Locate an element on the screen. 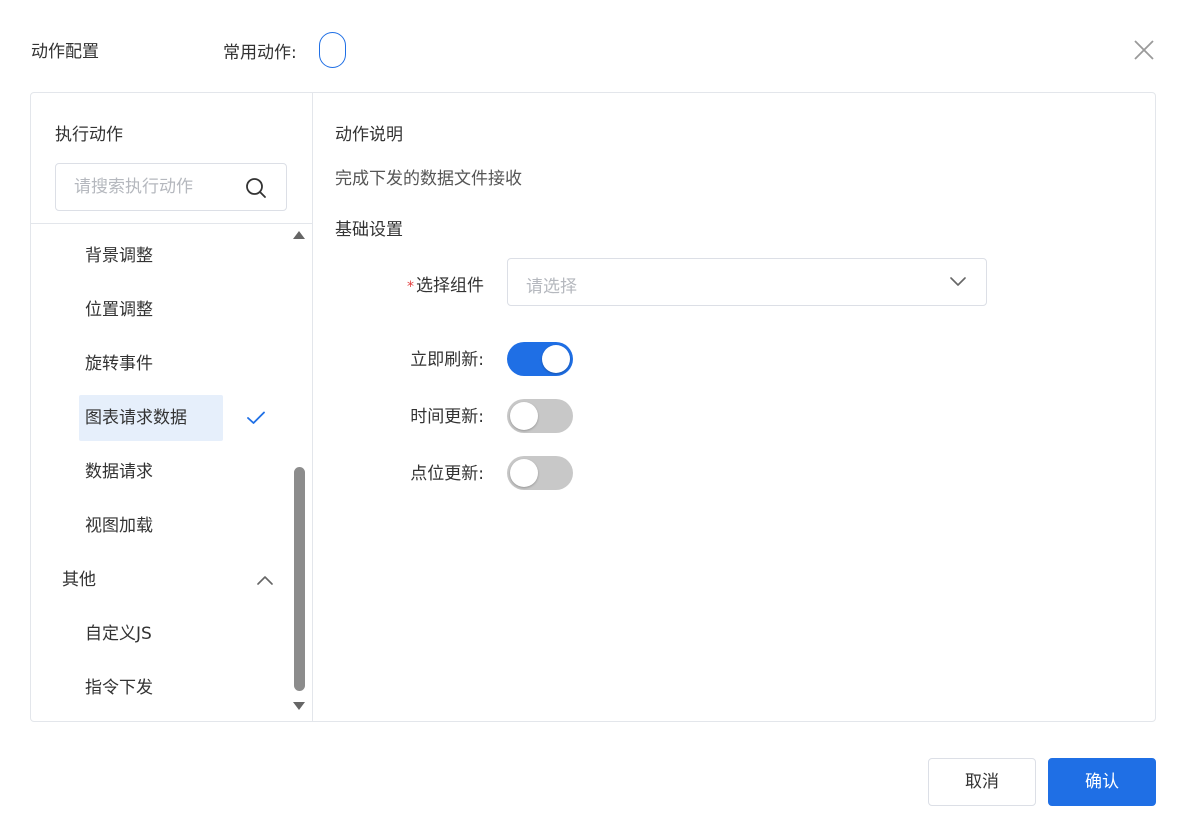  required-mark: * is located at coordinates (410, 287).